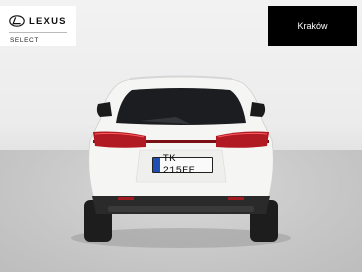  I want to click on license-plate: TK 215EE, so click(182, 165).